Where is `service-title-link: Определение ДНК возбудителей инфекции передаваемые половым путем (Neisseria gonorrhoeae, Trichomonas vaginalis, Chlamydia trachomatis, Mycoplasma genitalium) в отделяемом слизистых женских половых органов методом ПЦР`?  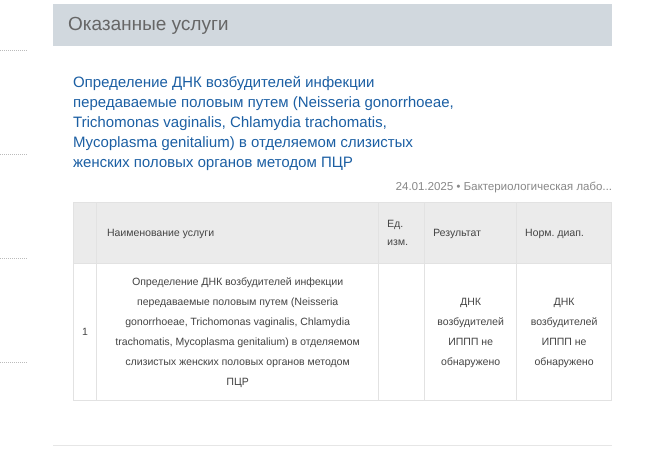 service-title-link: Определение ДНК возбудителей инфекции передаваемые половым путем (Neisseria gonorrhoeae, Trichomonas vaginalis, Chlamydia trachomatis, Mycoplasma genitalium) в отделяемом слизистых женских половых органов методом ПЦР is located at coordinates (273, 123).